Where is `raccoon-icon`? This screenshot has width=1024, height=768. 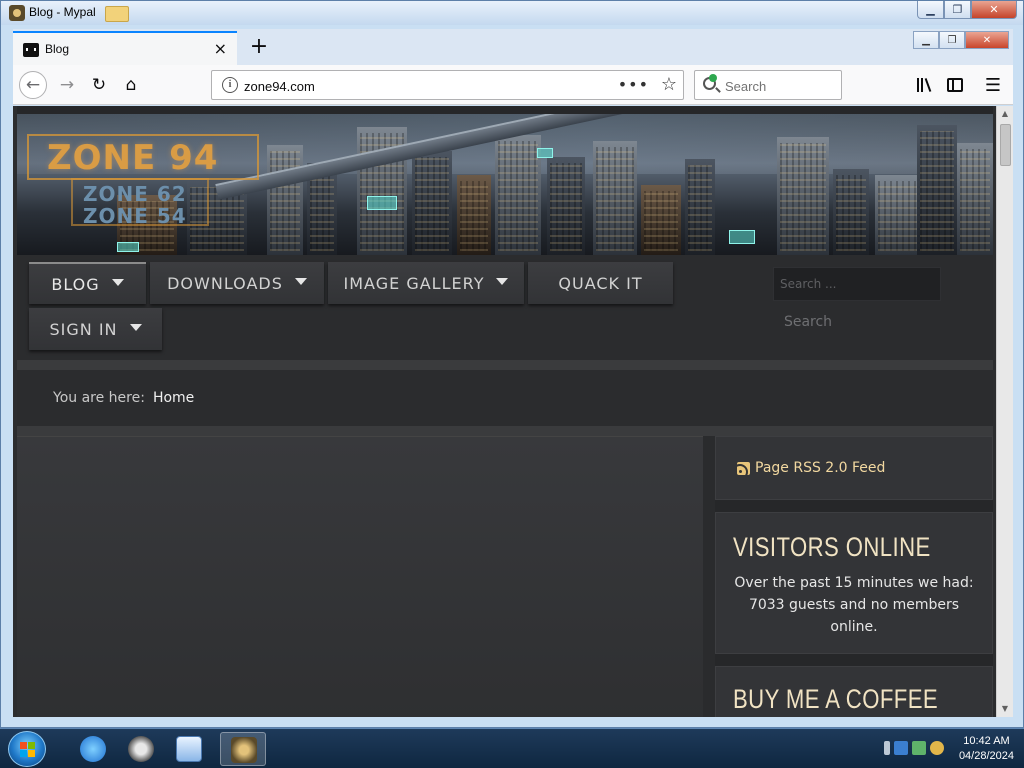
raccoon-icon is located at coordinates (141, 749).